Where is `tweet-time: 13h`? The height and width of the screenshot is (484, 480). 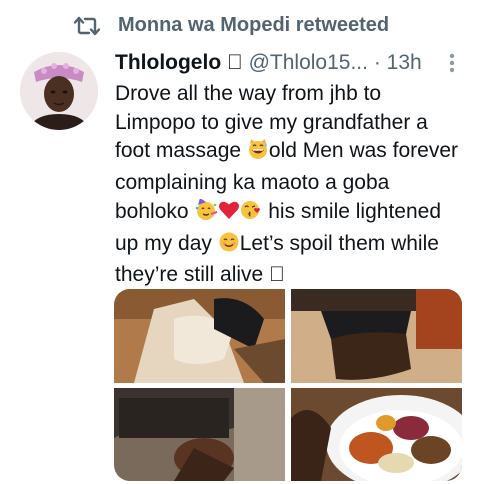 tweet-time: 13h is located at coordinates (404, 62).